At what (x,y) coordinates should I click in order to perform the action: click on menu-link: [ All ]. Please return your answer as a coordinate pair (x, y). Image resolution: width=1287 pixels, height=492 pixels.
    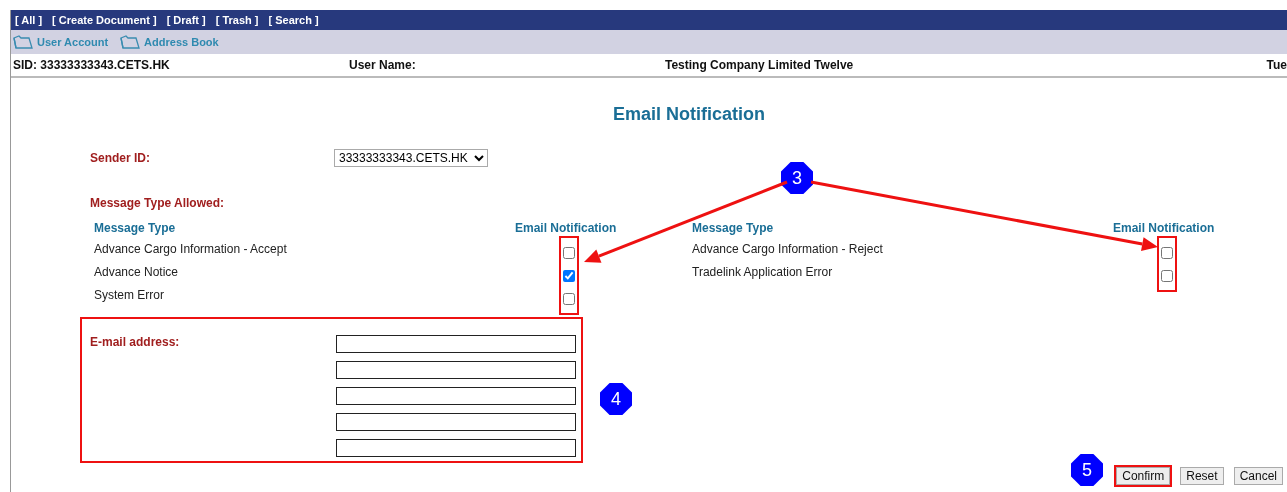
    Looking at the image, I should click on (29, 20).